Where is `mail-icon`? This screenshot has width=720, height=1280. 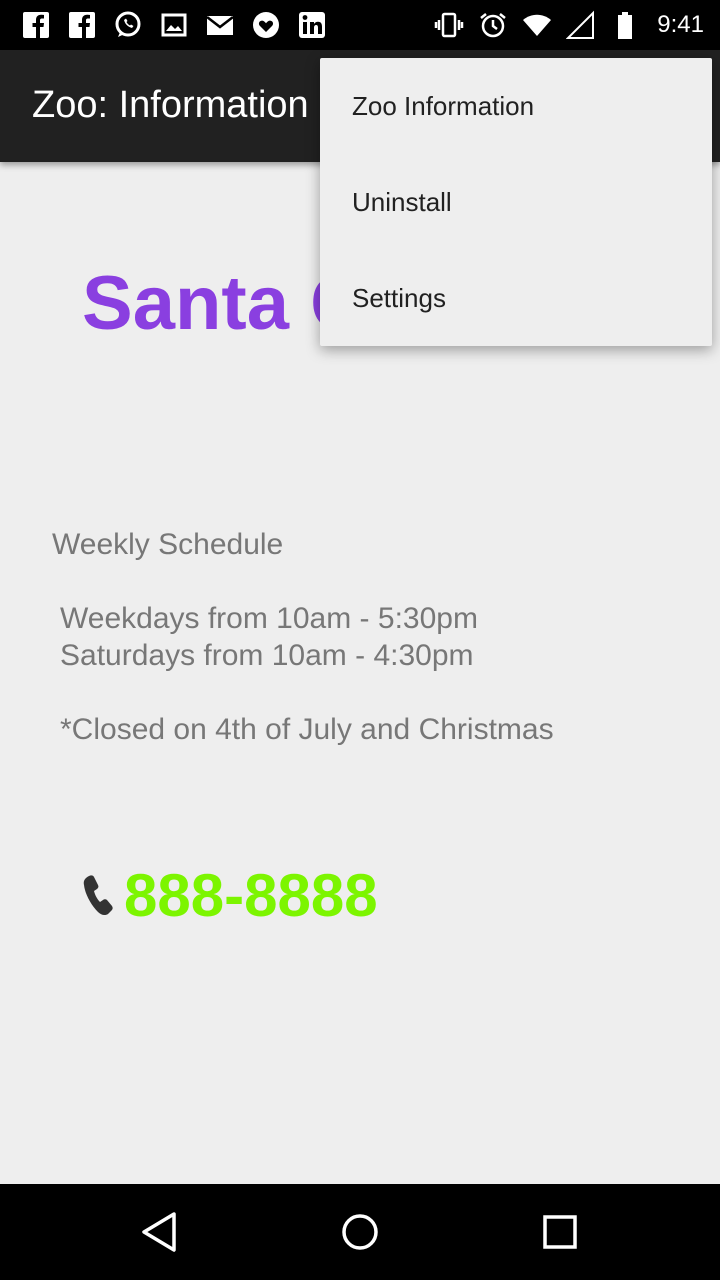
mail-icon is located at coordinates (220, 25).